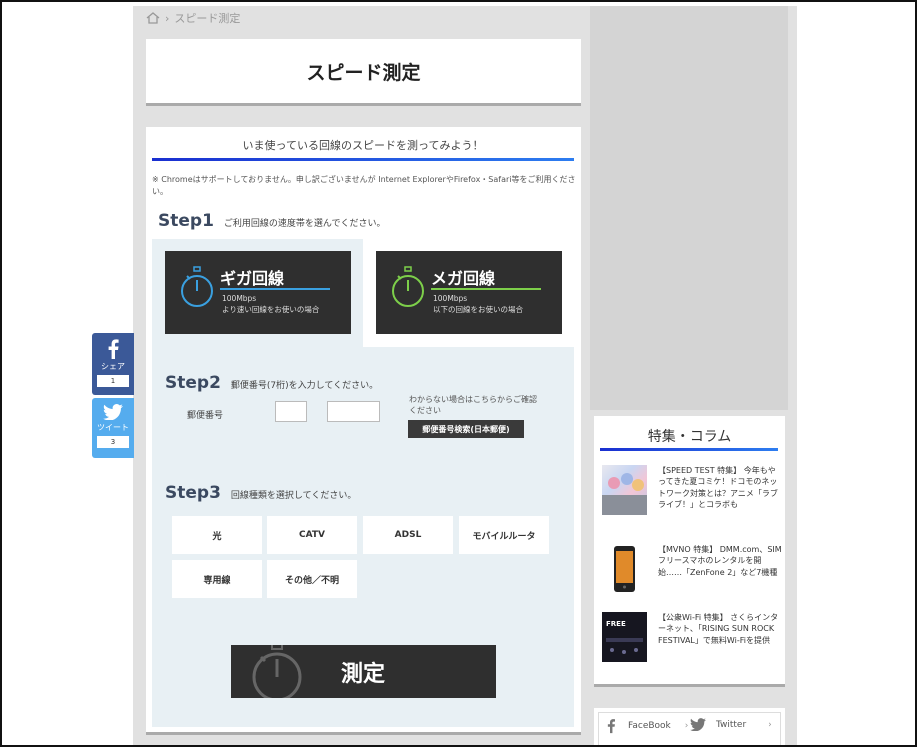 The height and width of the screenshot is (747, 917). Describe the element at coordinates (275, 289) in the screenshot. I see `giga-underline` at that location.